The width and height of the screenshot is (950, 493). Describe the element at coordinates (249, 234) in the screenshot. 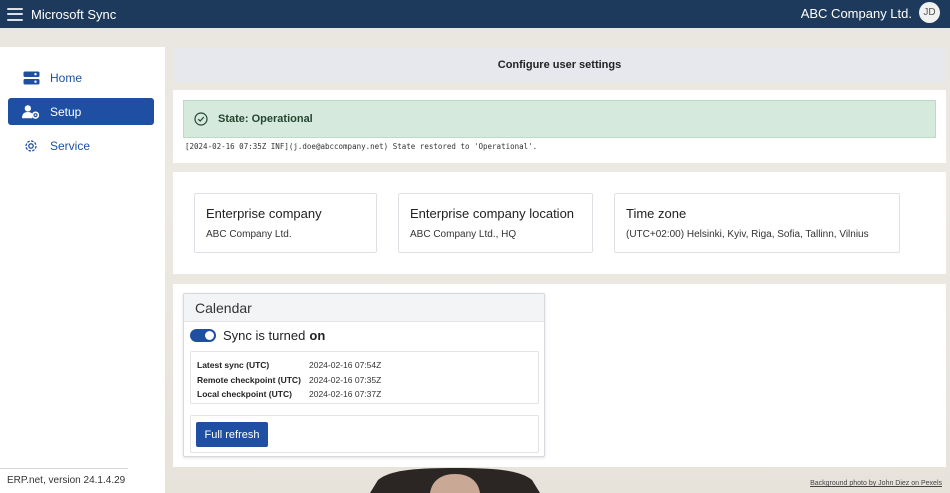

I see `info-value: ABC Company Ltd.` at that location.